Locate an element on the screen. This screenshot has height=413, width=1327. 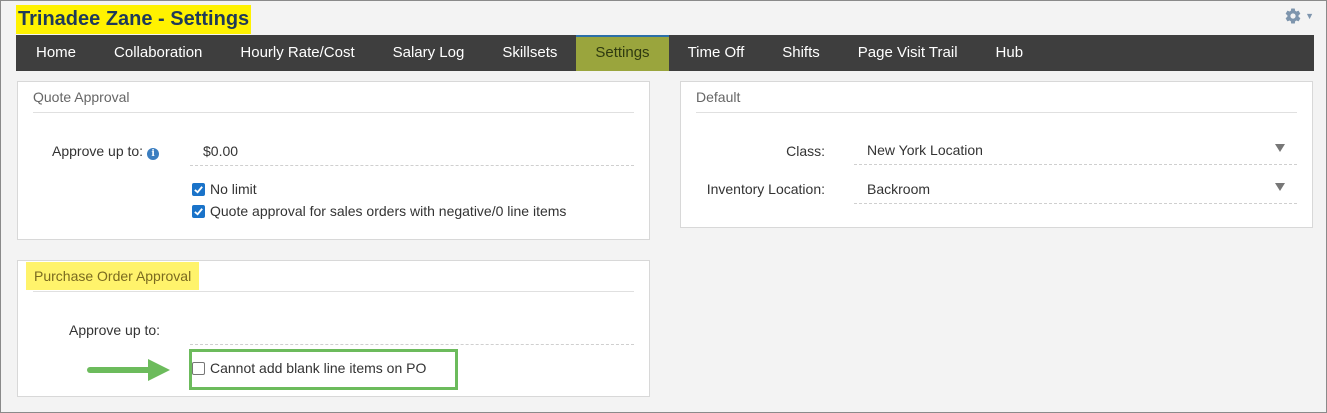
panel-header: Quote Approval is located at coordinates (333, 97).